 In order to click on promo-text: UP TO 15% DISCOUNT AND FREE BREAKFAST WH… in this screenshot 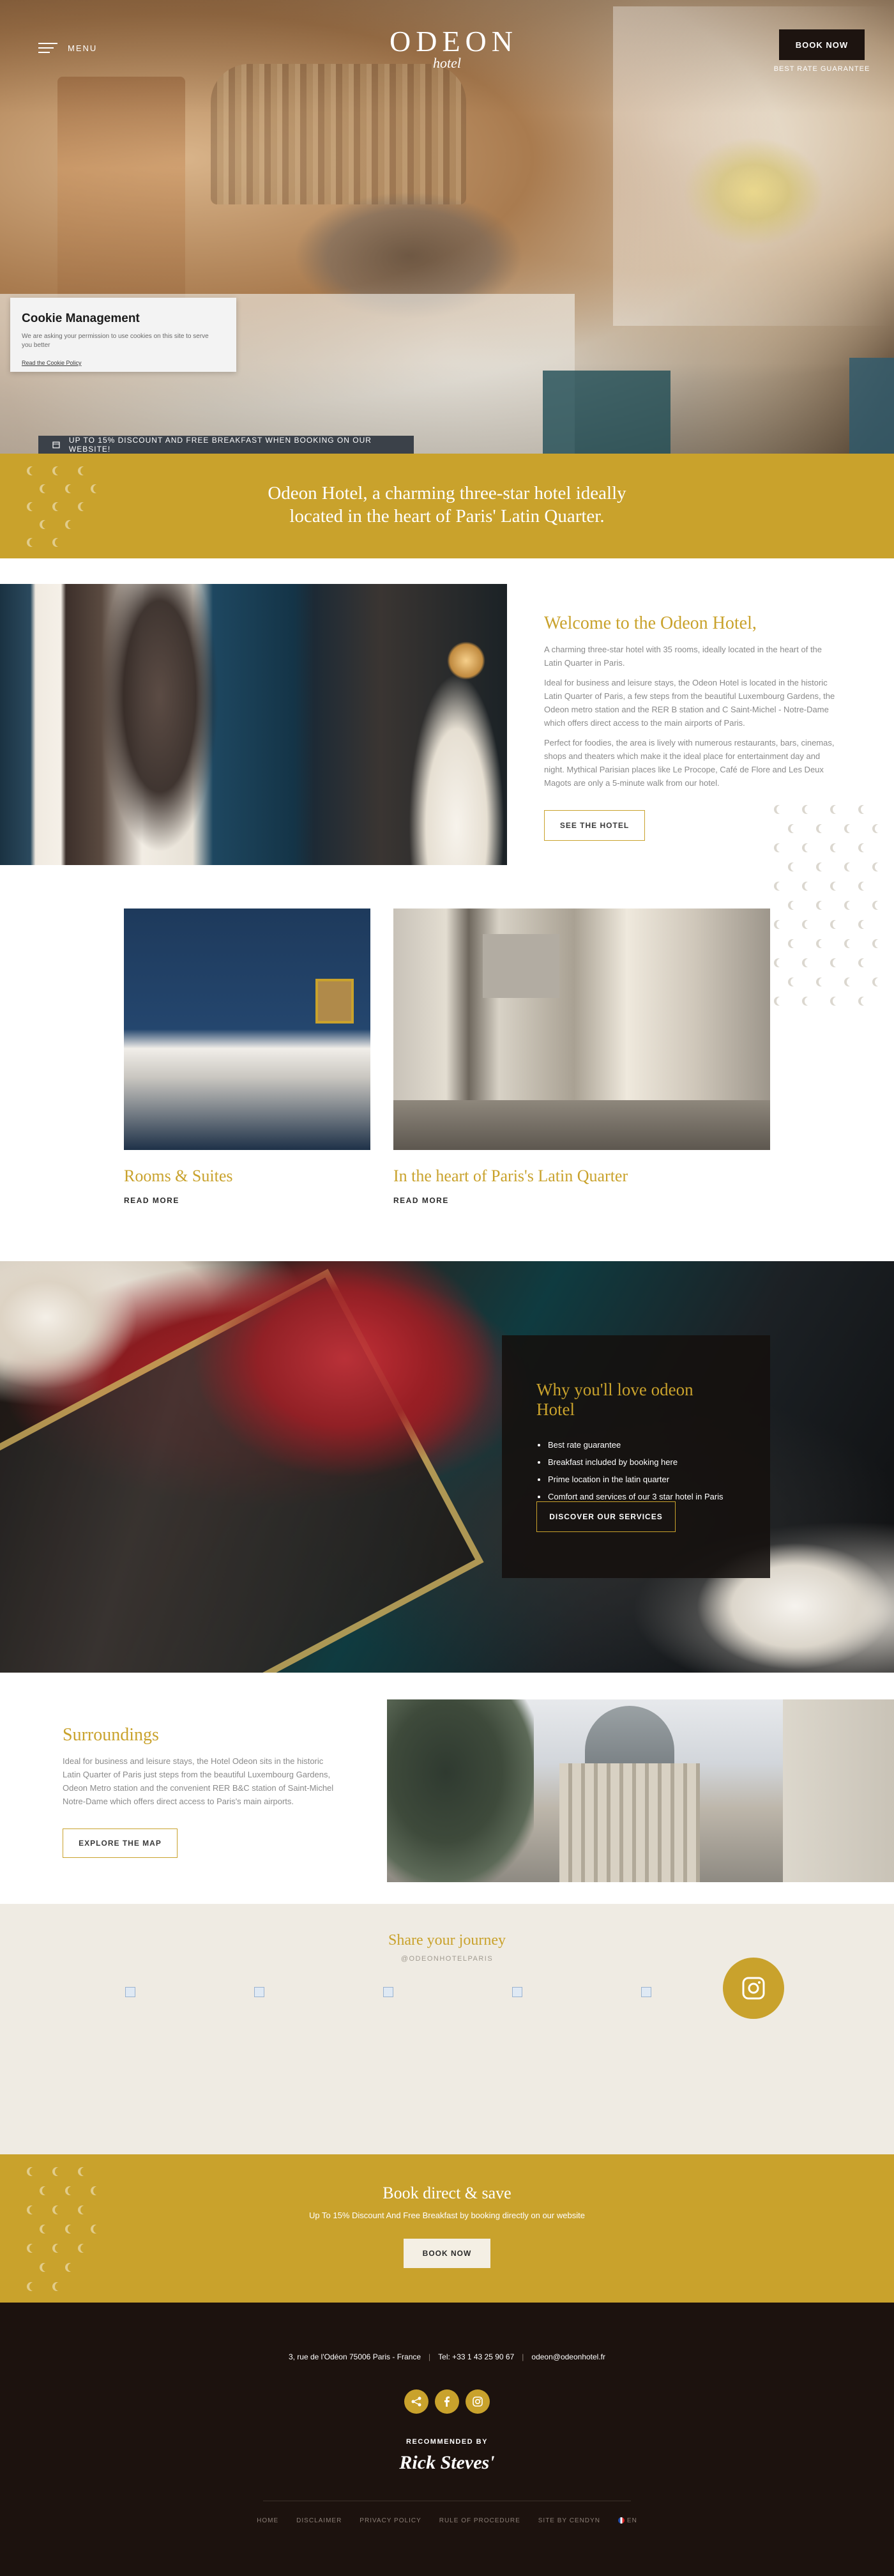, I will do `click(220, 445)`.